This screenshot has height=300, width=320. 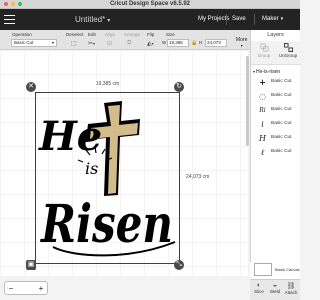 I want to click on window-titlebar: Cricut Design Space v6.5.92, so click(x=150, y=4).